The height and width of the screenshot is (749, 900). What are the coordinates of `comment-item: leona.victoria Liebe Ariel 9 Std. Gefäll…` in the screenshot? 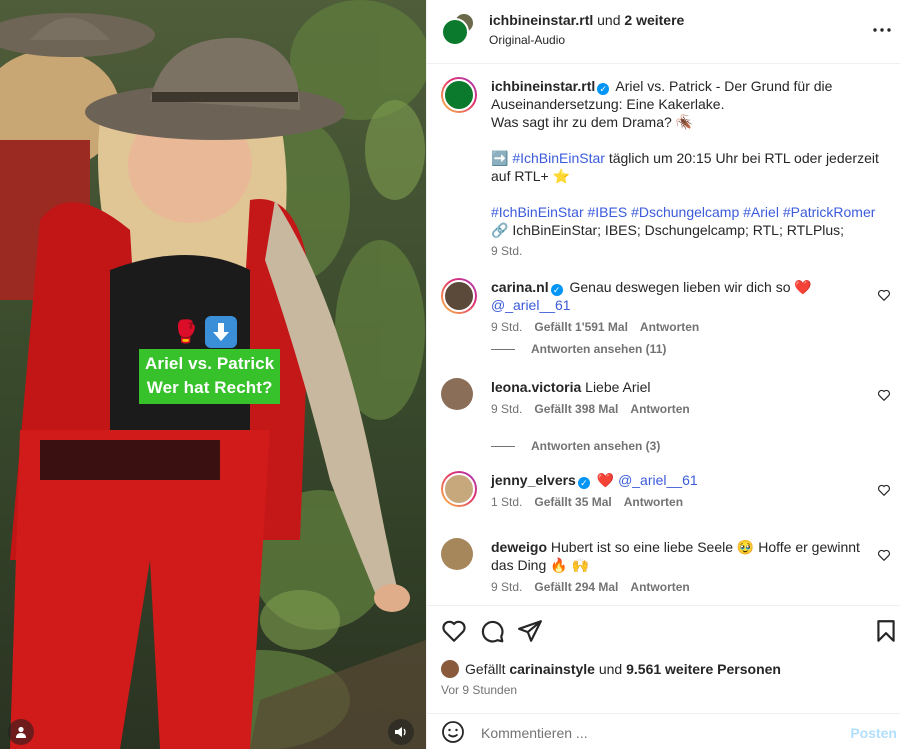 It's located at (666, 397).